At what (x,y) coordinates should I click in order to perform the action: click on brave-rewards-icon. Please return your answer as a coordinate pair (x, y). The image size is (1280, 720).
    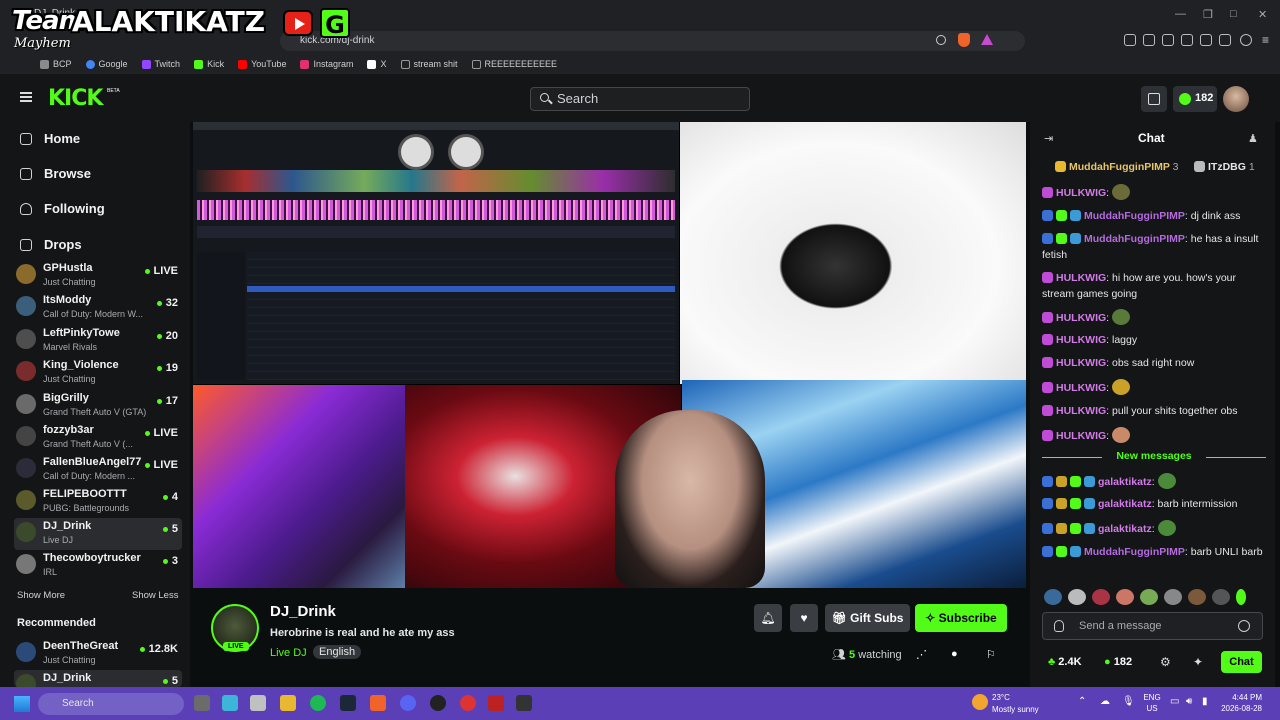
    Looking at the image, I should click on (987, 39).